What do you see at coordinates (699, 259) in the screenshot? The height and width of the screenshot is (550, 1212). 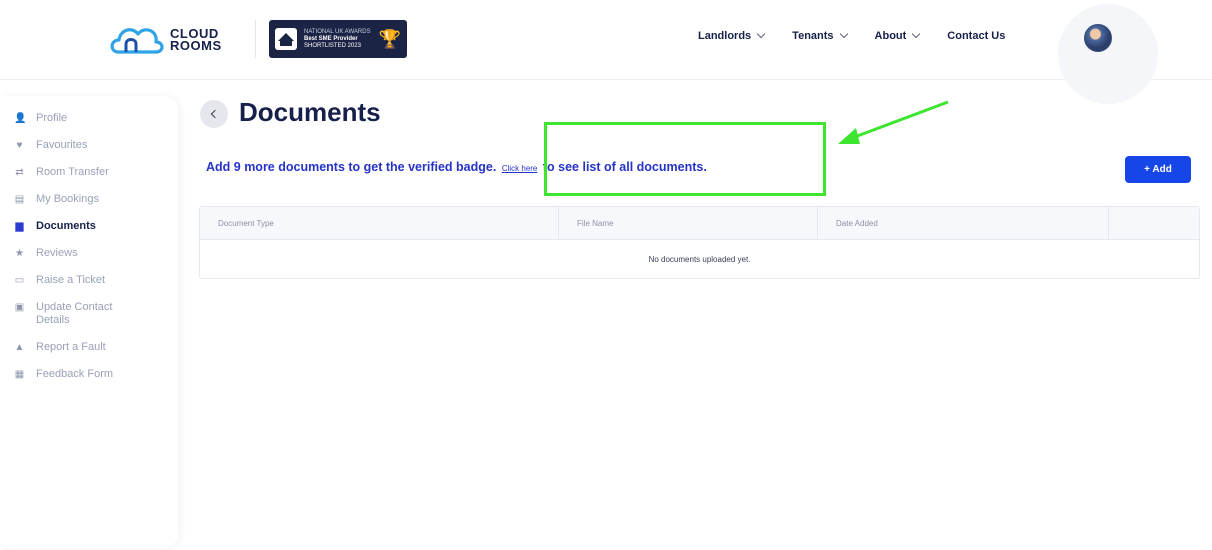 I see `table-empty-message: No documents uploaded yet.` at bounding box center [699, 259].